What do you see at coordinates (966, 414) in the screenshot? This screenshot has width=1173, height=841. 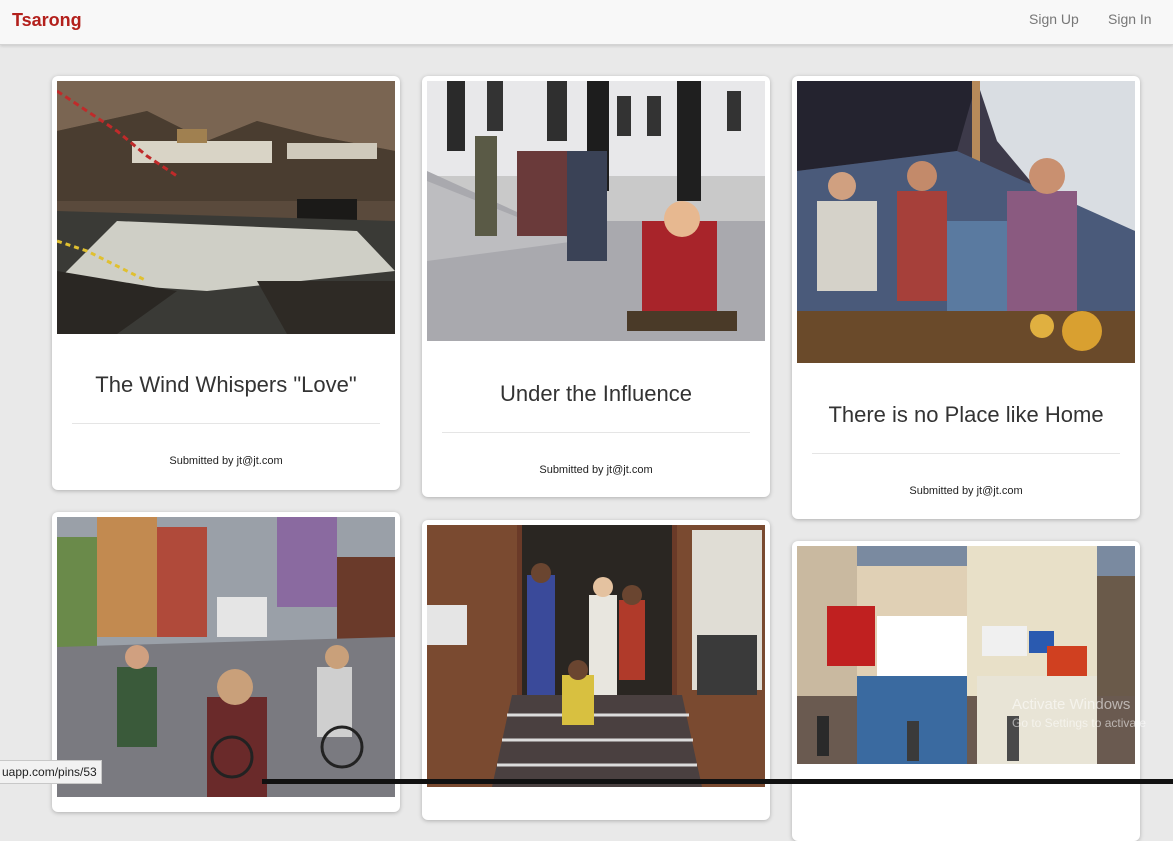 I see `pin-title: There is no Place like Home` at bounding box center [966, 414].